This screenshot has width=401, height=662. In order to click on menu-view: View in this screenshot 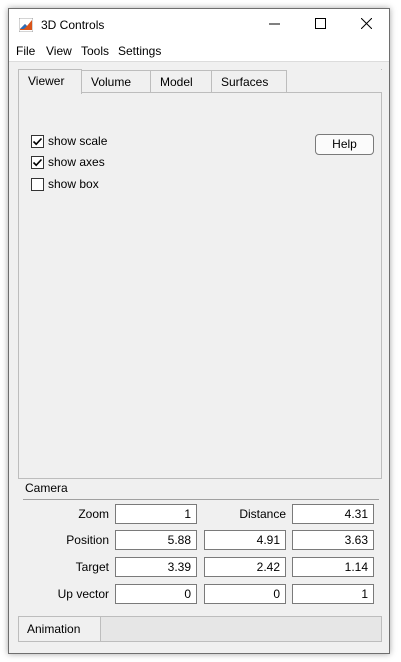, I will do `click(59, 51)`.